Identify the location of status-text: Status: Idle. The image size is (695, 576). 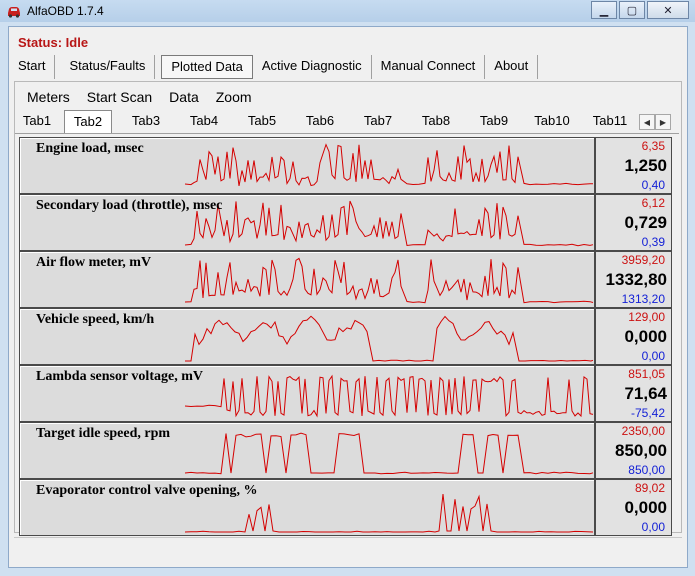
(53, 42).